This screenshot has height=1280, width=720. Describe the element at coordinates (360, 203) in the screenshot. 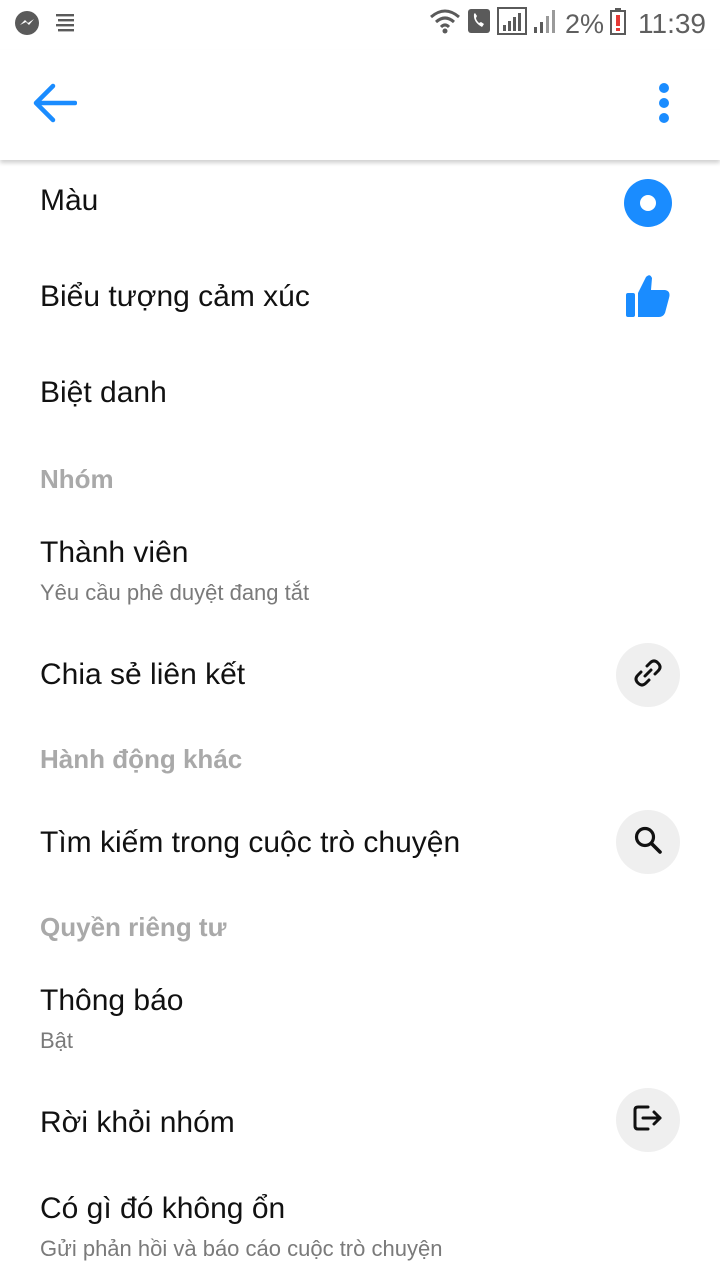

I see `setting-color: Màu` at that location.